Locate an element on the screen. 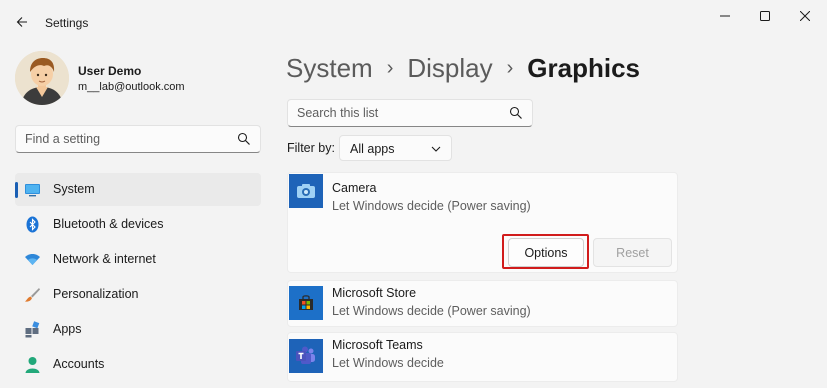  back-button is located at coordinates (22, 22).